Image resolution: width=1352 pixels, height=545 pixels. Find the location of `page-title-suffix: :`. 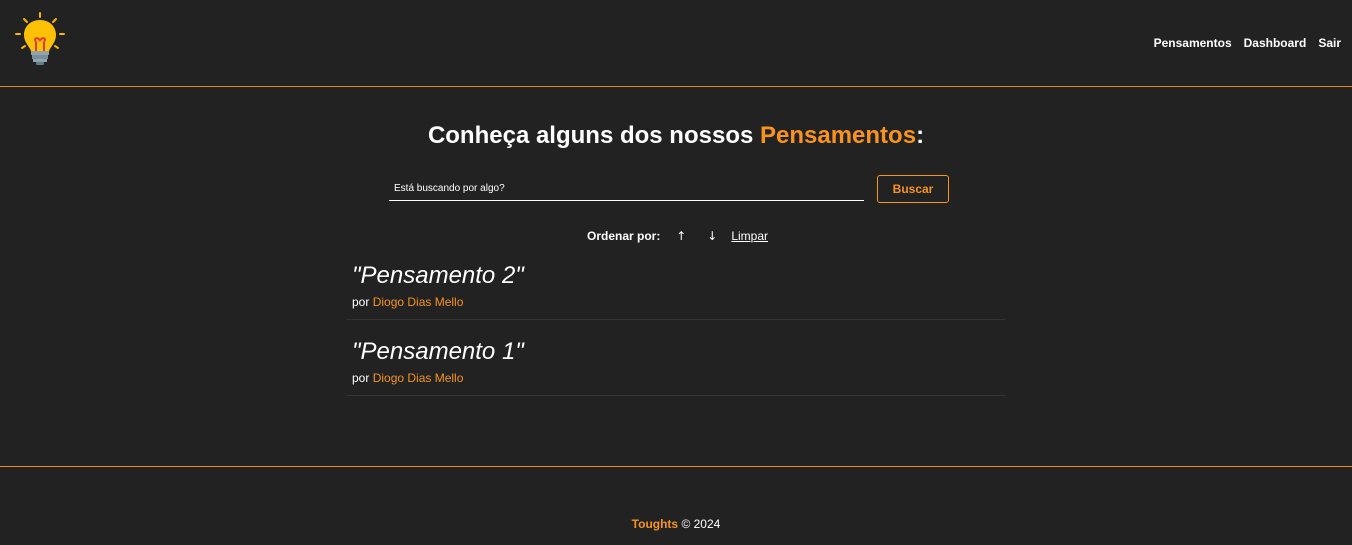

page-title-suffix: : is located at coordinates (920, 135).